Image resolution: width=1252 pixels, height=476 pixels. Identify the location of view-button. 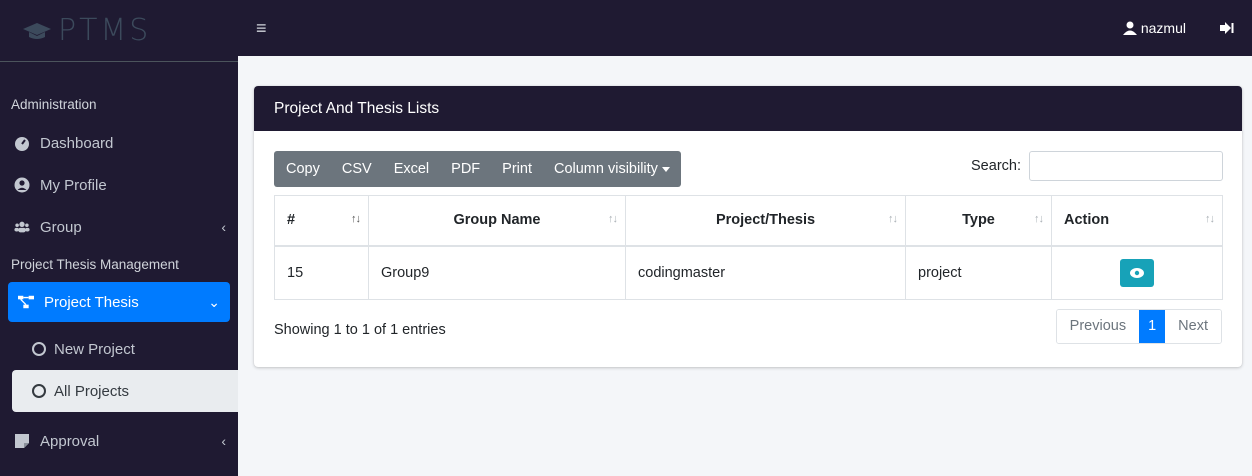
(1137, 272).